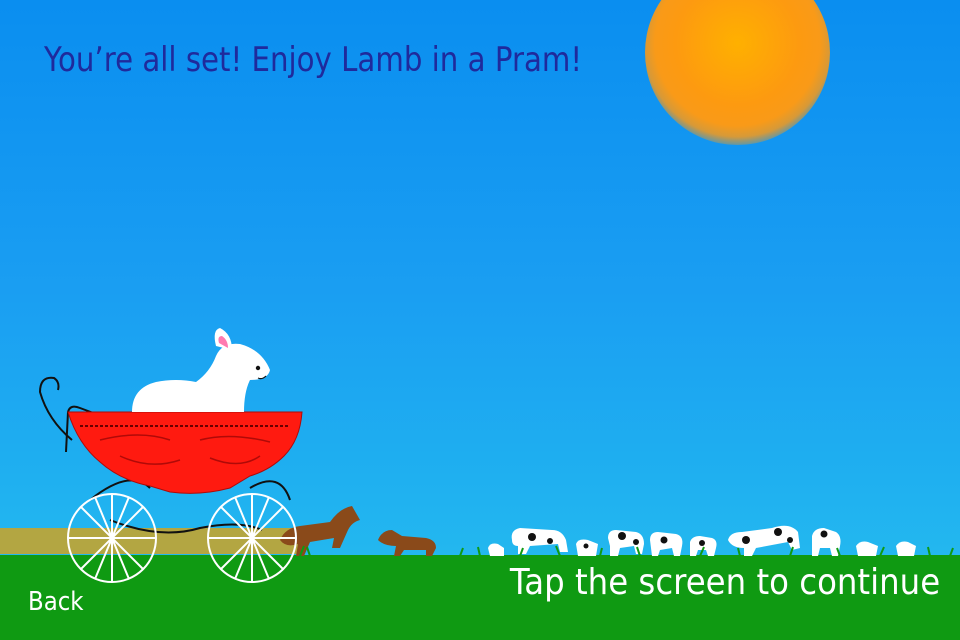 This screenshot has width=960, height=640. I want to click on tap-to-continue-prompt: Tap the screen to continue, so click(725, 582).